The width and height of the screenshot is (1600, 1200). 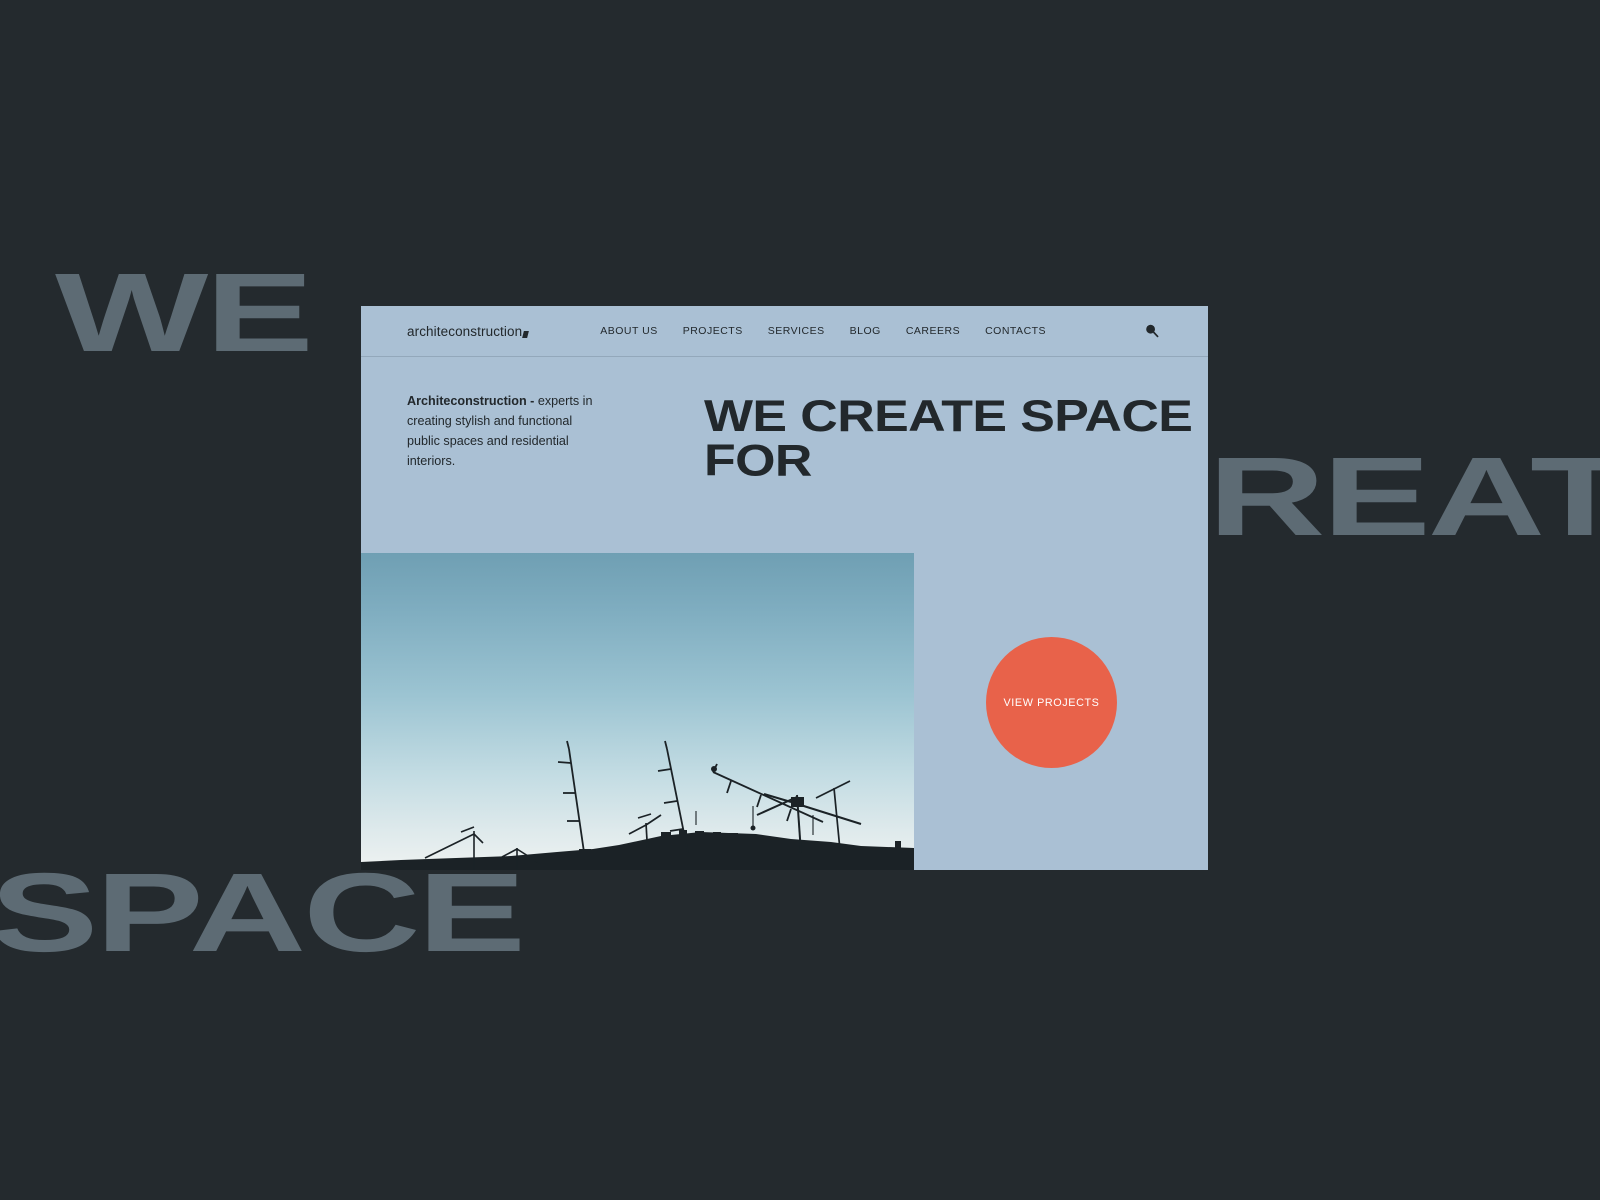 What do you see at coordinates (263, 912) in the screenshot?
I see `background-word-space: SPACE` at bounding box center [263, 912].